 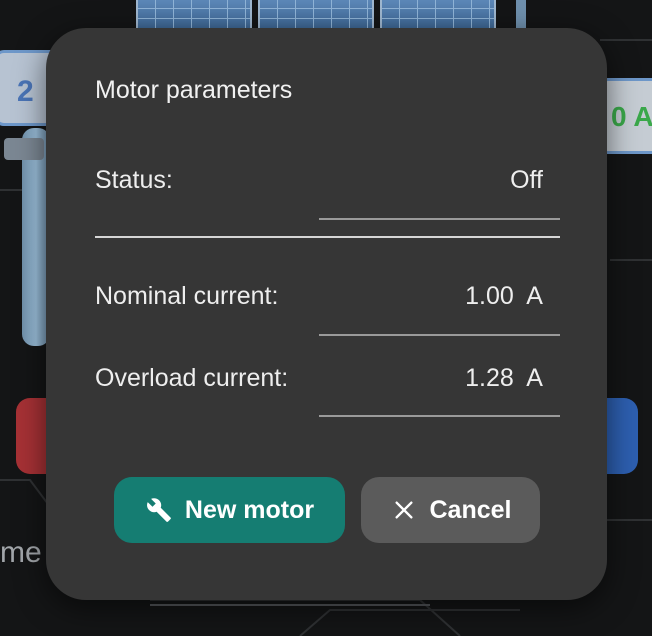 What do you see at coordinates (327, 237) in the screenshot?
I see `section-divider` at bounding box center [327, 237].